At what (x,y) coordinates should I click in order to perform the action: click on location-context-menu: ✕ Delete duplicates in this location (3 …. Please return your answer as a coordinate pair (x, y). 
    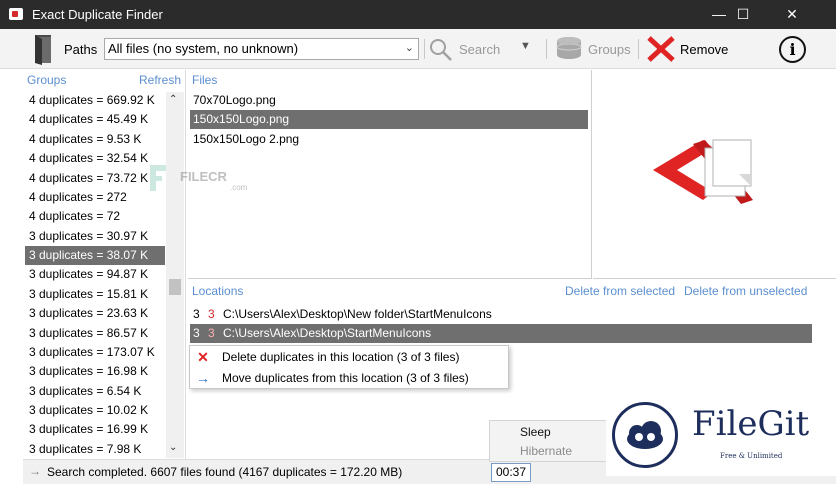
    Looking at the image, I should click on (349, 367).